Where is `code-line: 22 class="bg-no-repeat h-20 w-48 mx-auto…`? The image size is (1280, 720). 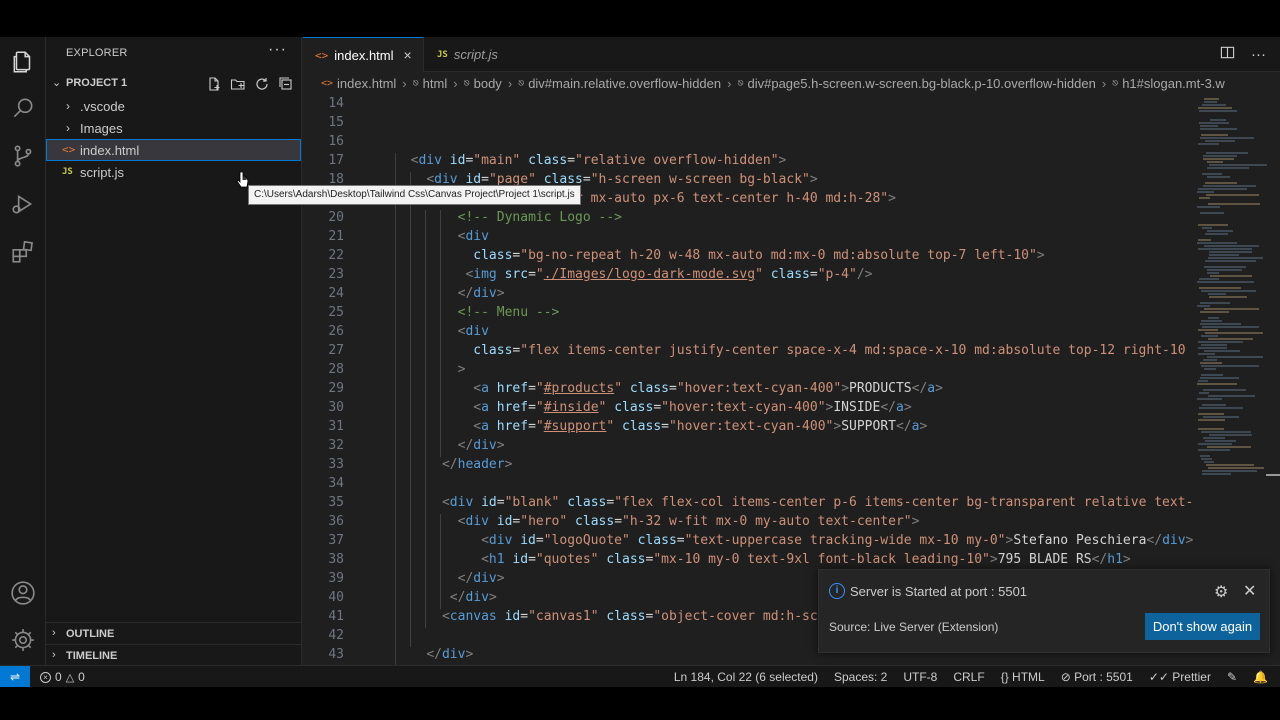 code-line: 22 class="bg-no-repeat h-20 w-48 mx-auto… is located at coordinates (748, 257).